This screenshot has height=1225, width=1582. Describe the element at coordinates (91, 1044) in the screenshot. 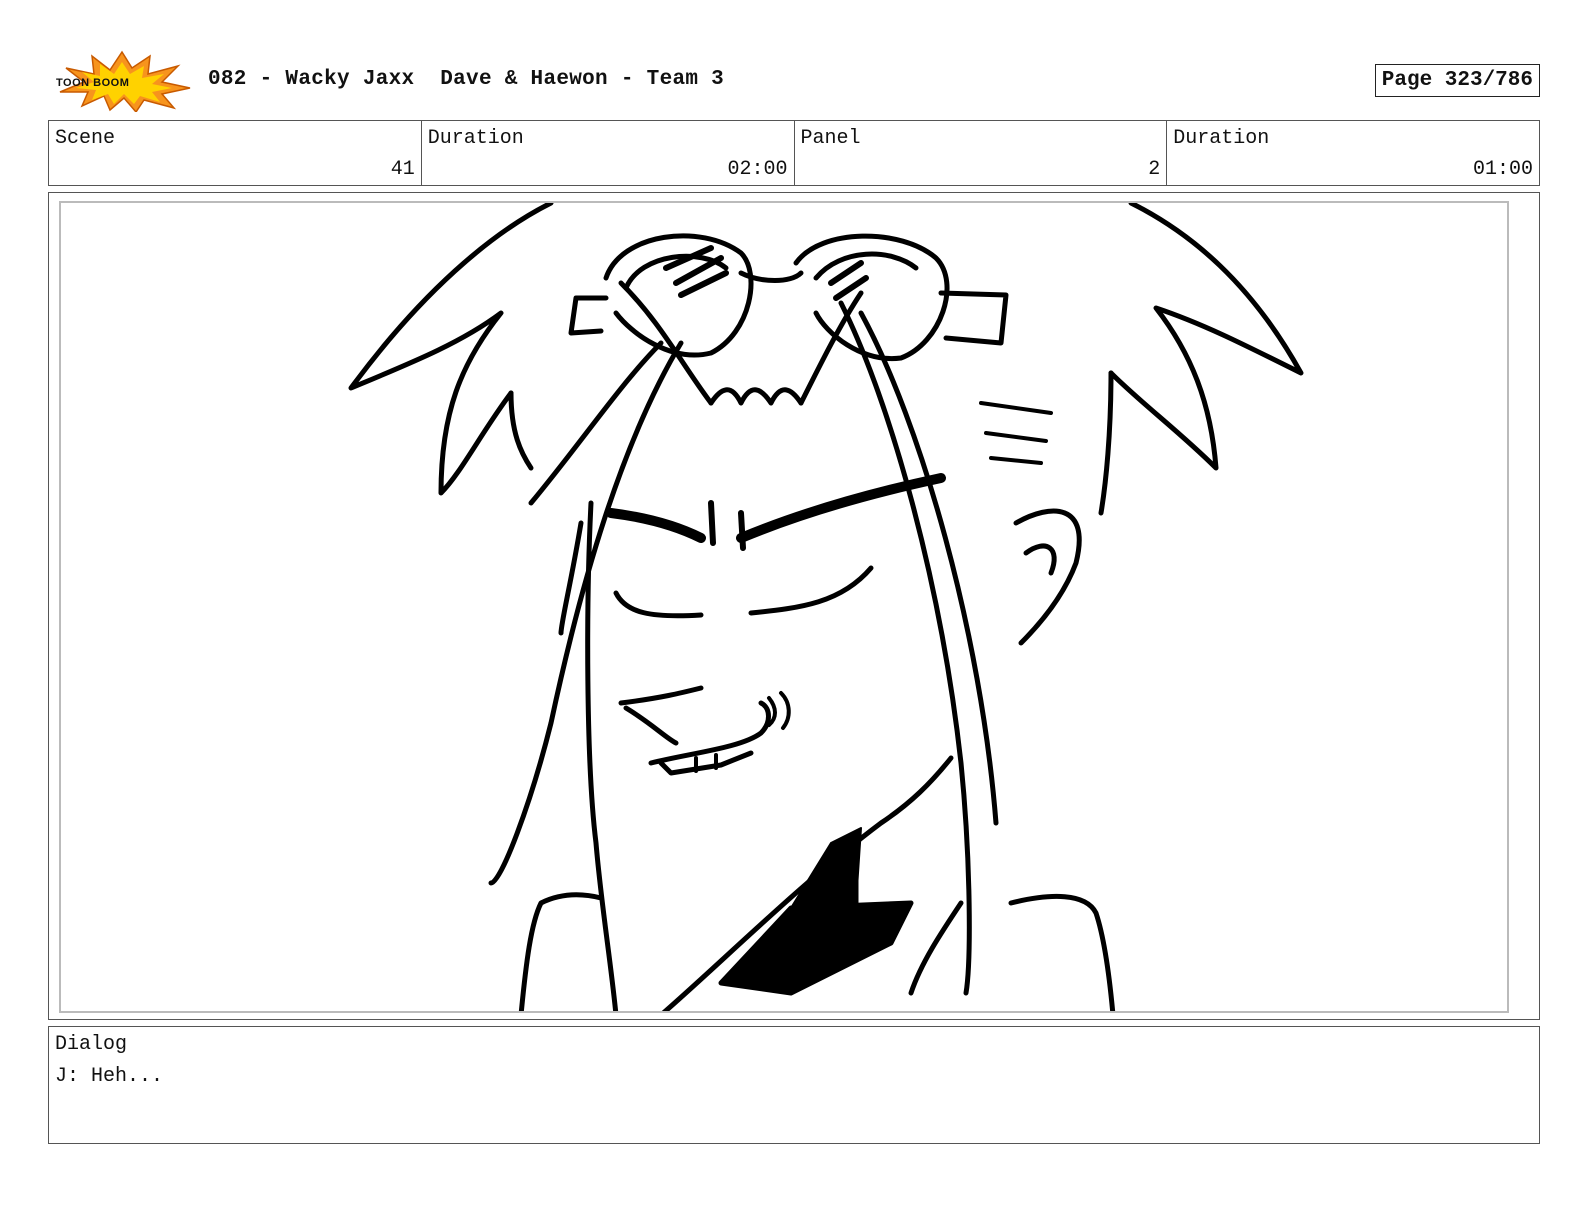

I see `dialog-label: Dialog` at that location.